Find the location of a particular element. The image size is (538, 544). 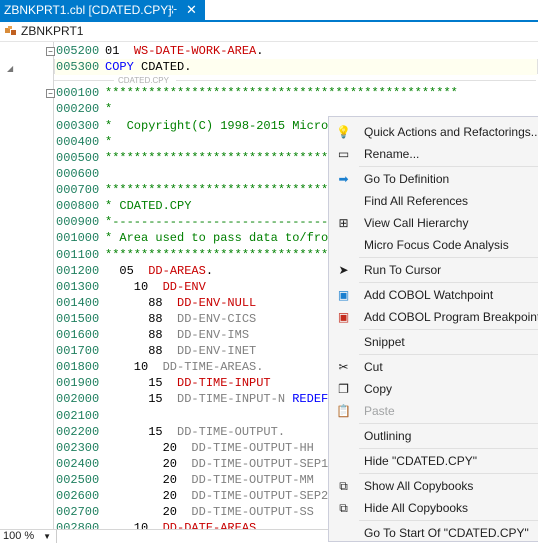

line-text: * Area used to pass data to/from is located at coordinates (220, 238).